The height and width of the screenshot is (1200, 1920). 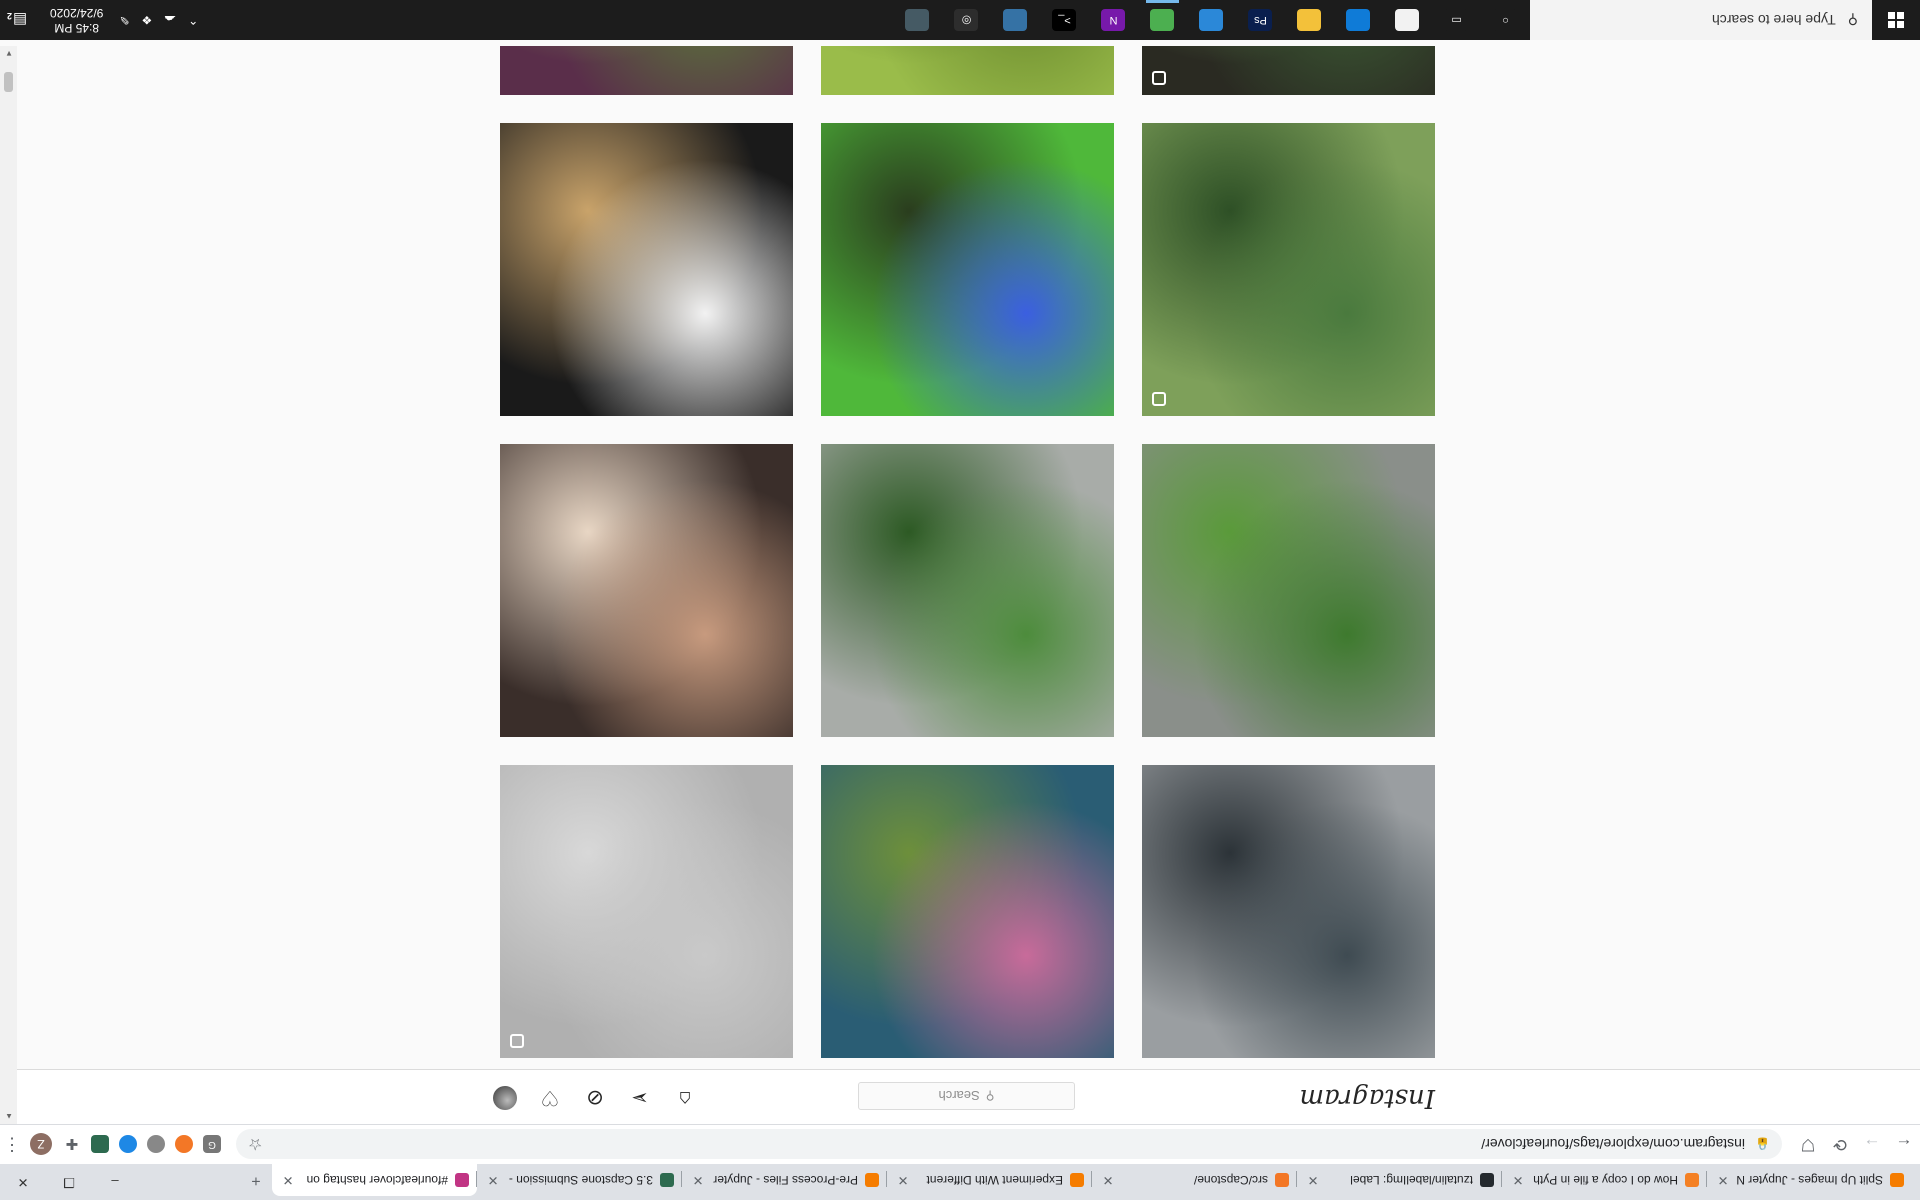 I want to click on edge-icon, so click(x=1358, y=20).